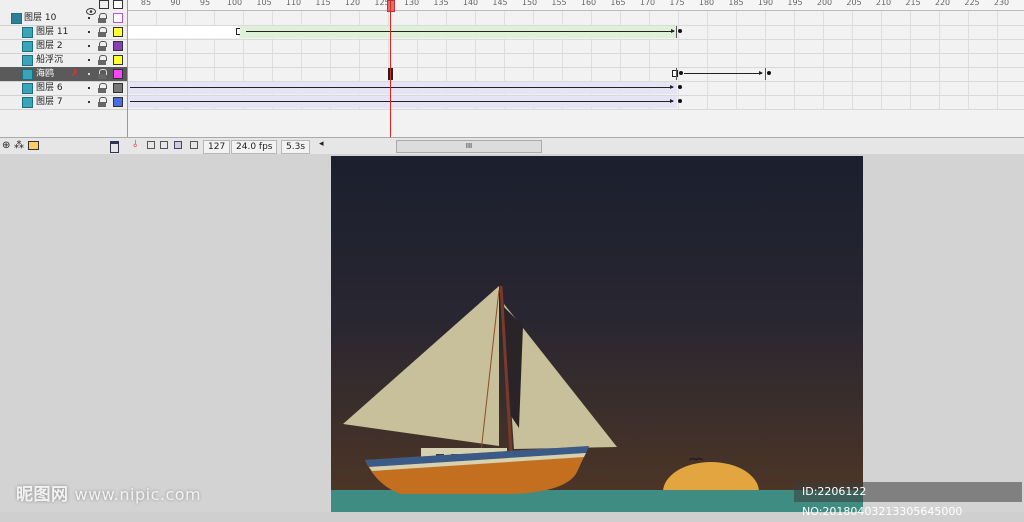 This screenshot has width=1024, height=522. Describe the element at coordinates (321, 144) in the screenshot. I see `scroll-left-icon: ◂` at that location.